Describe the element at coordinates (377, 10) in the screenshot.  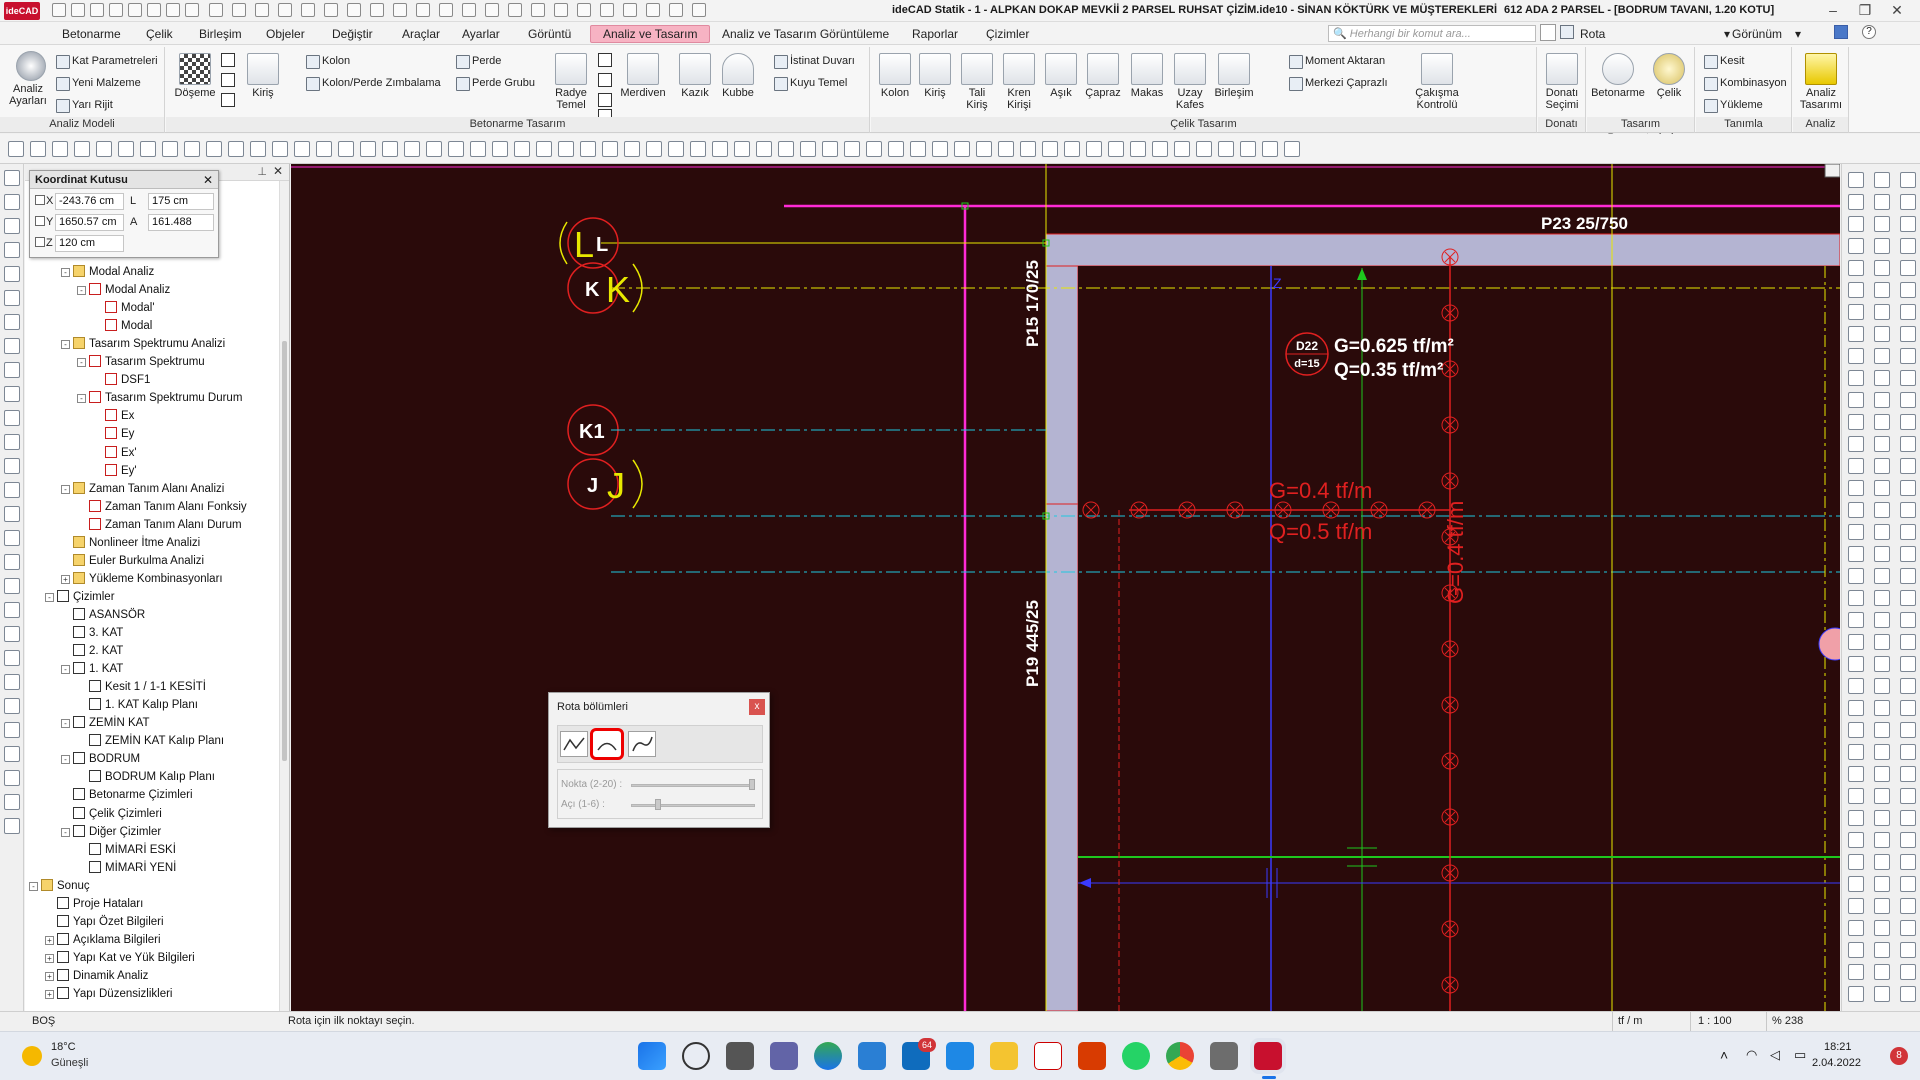
I see `mark-icon` at that location.